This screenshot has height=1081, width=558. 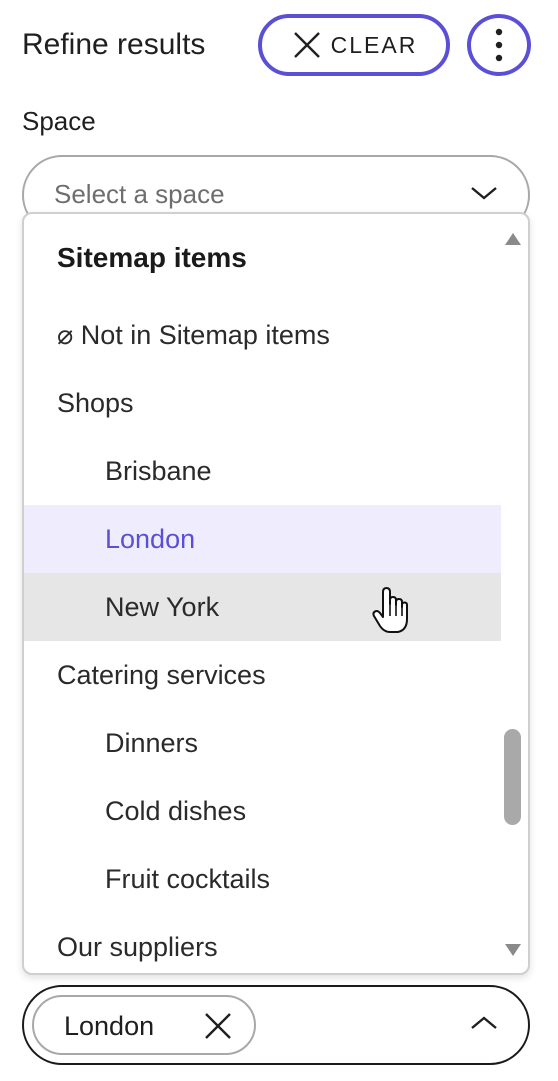 I want to click on more-options-button, so click(x=499, y=45).